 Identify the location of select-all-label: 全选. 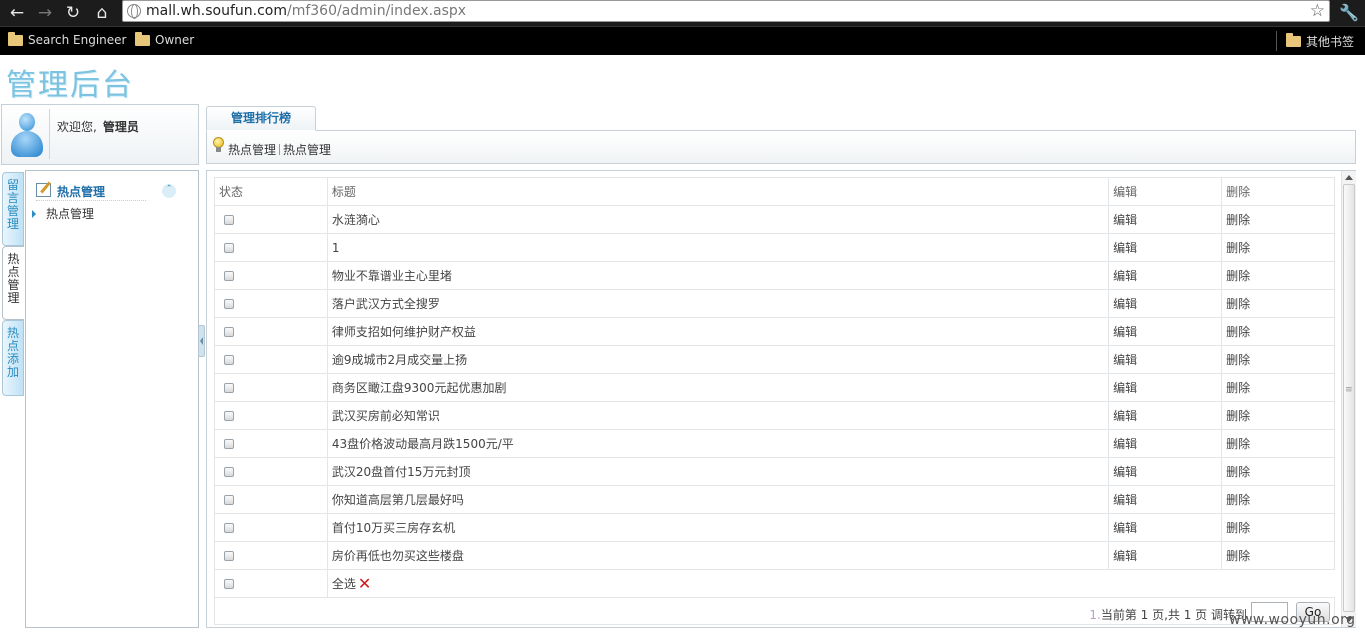
(344, 584).